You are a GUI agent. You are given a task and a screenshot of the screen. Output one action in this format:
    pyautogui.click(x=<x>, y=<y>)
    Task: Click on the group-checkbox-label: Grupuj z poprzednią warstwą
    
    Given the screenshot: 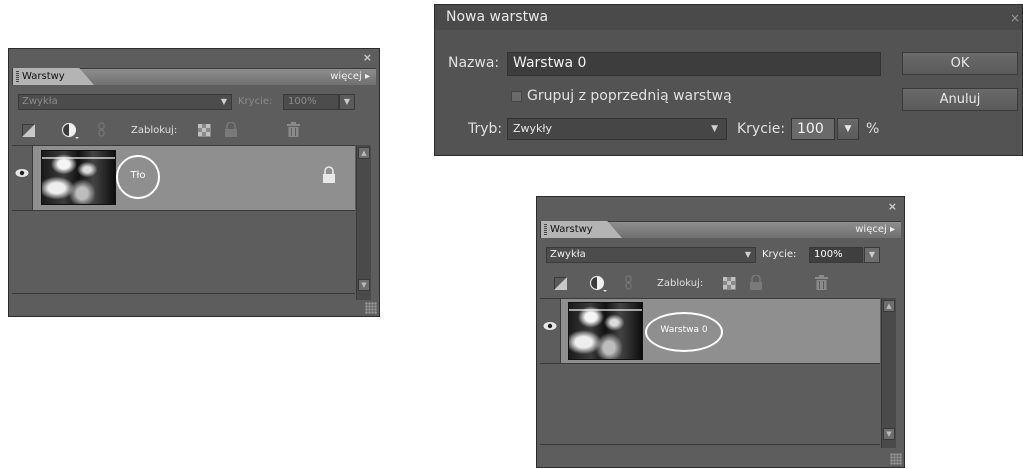 What is the action you would take?
    pyautogui.click(x=629, y=96)
    